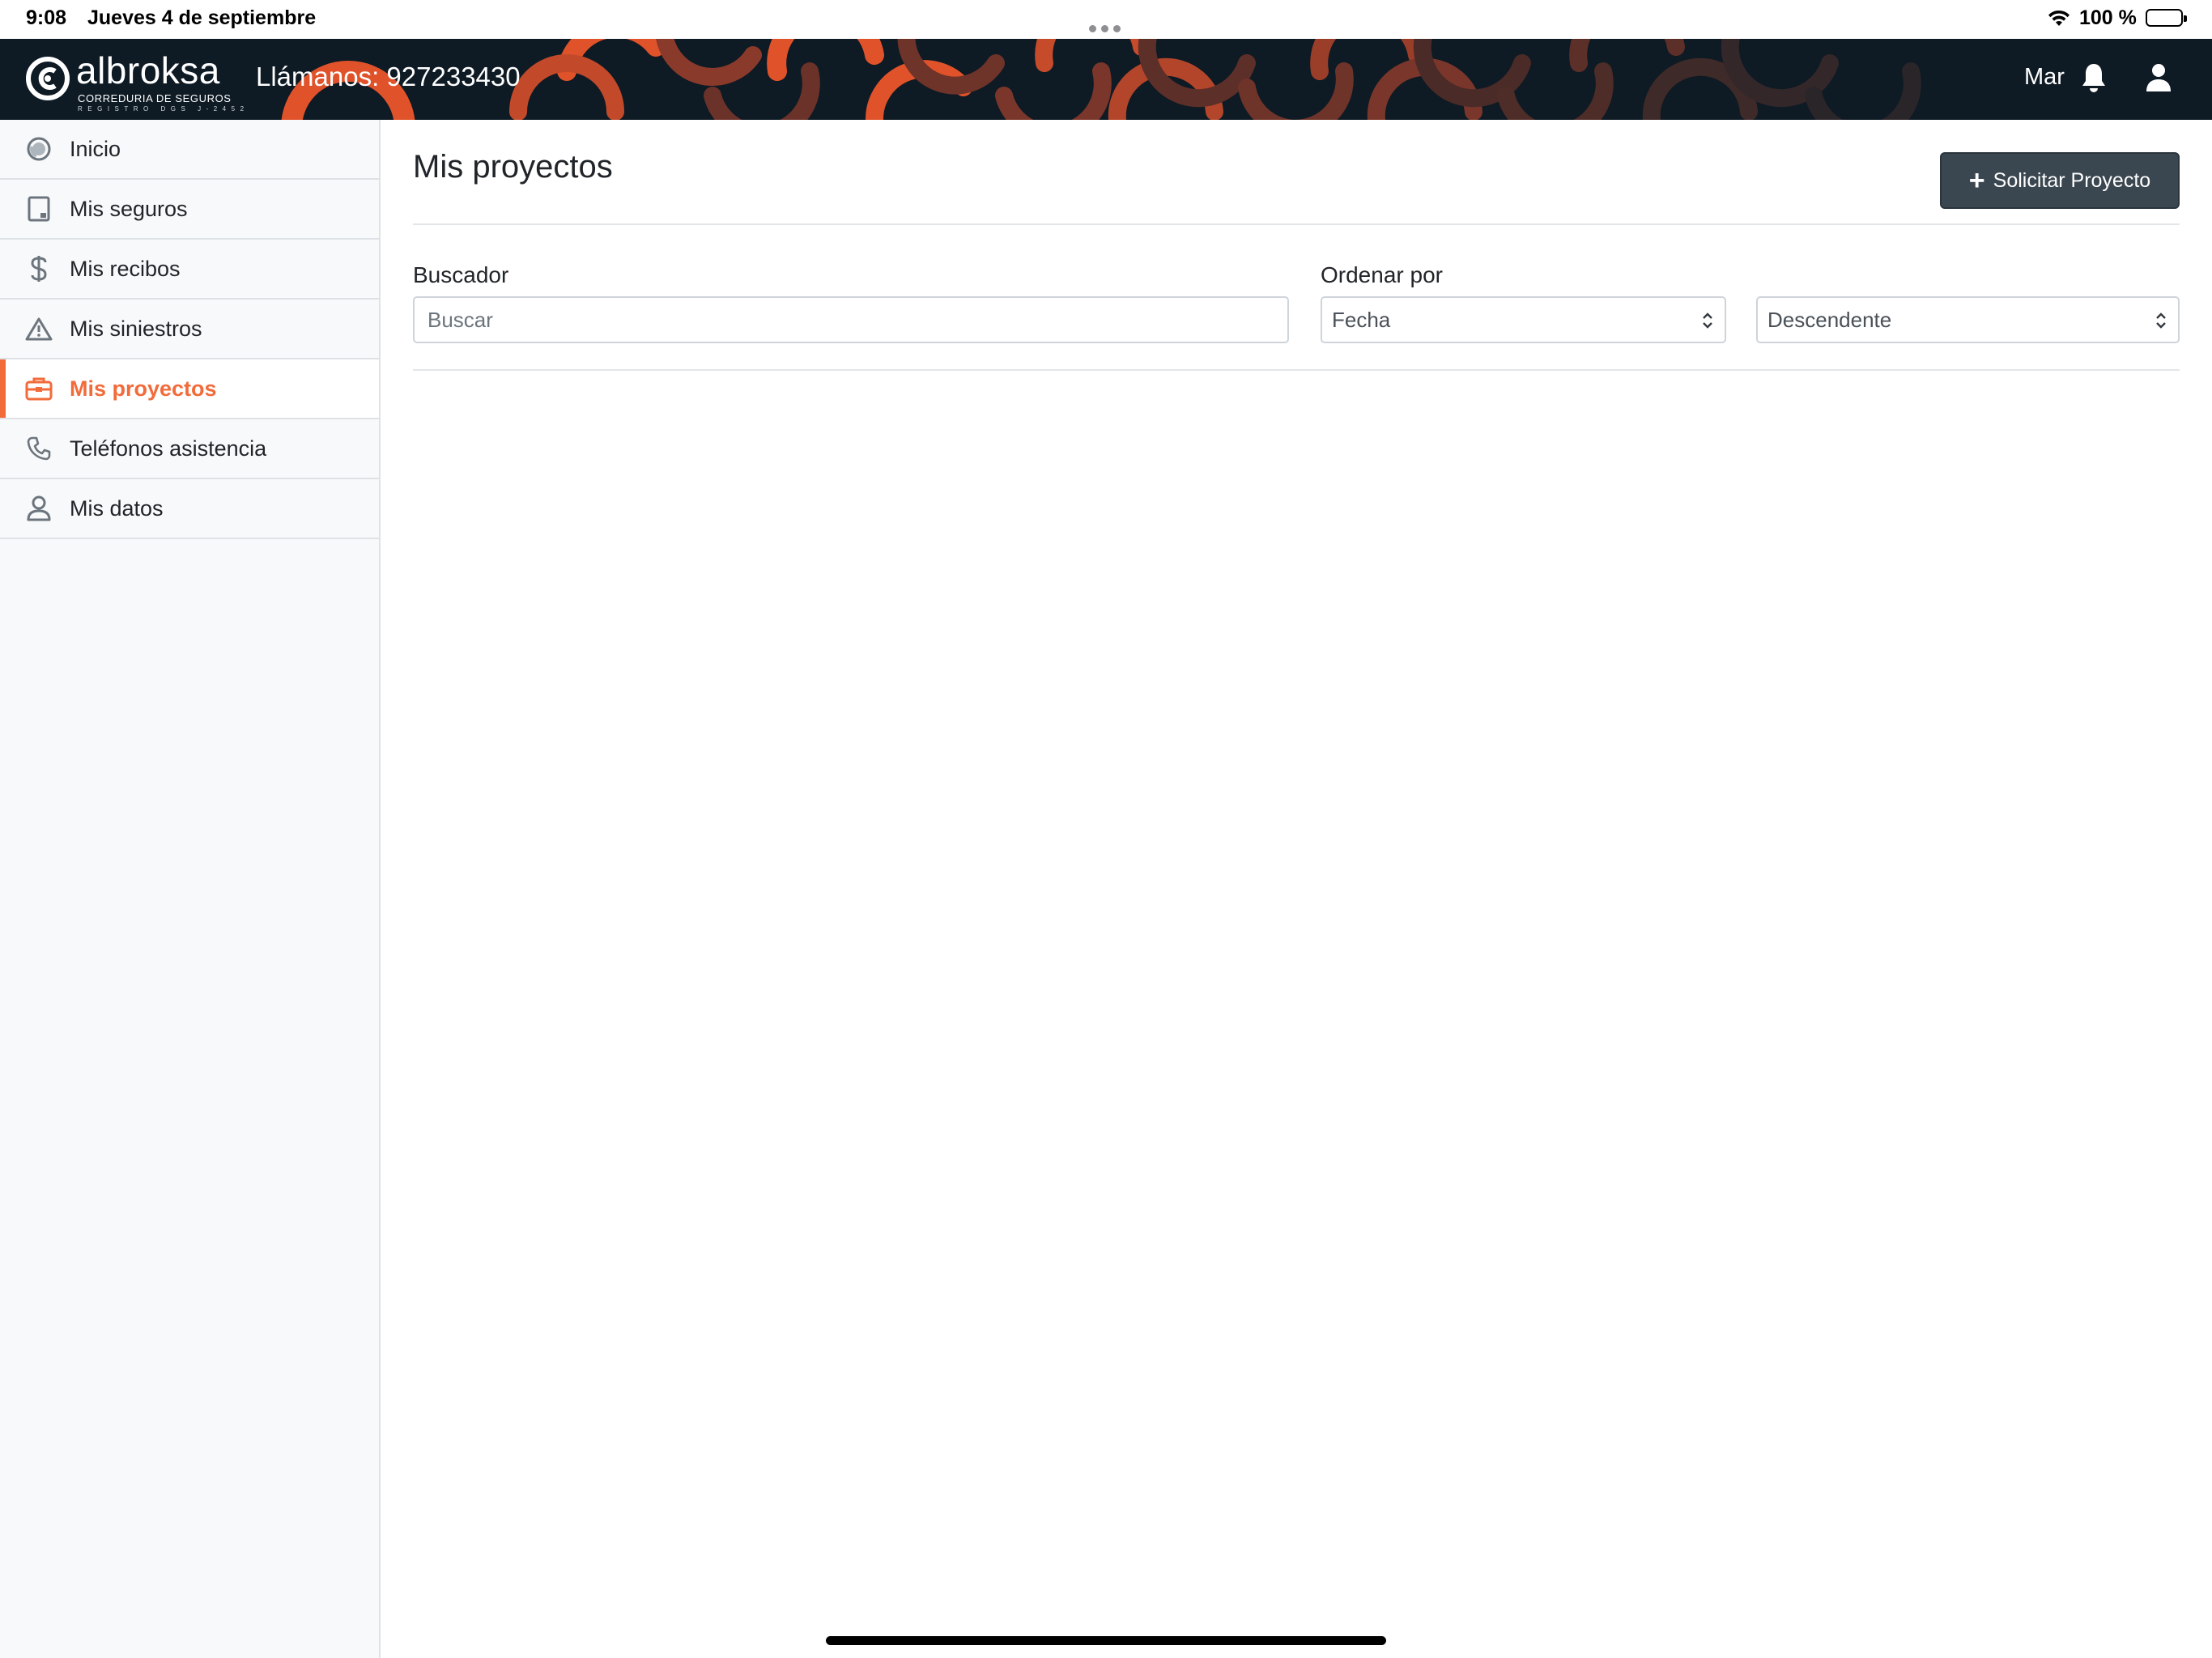 This screenshot has width=2212, height=1658. I want to click on page-title: Mis proyectos, so click(513, 167).